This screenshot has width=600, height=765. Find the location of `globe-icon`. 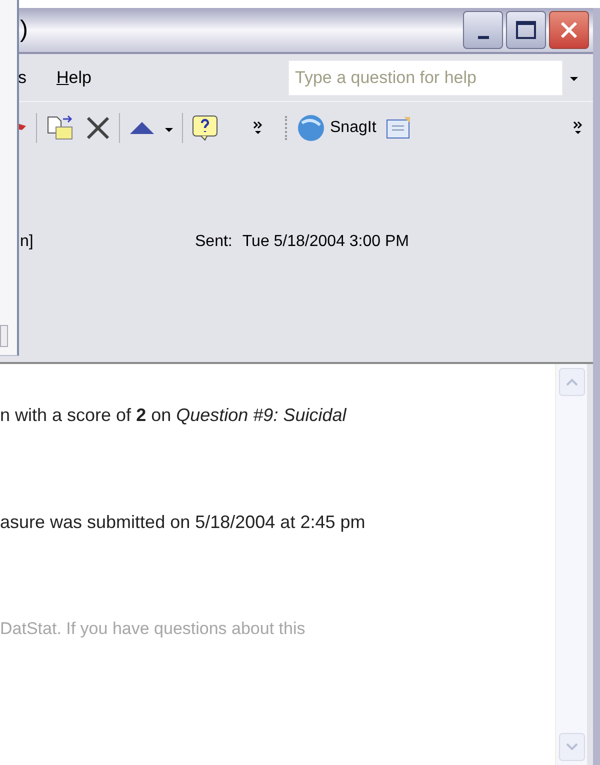

globe-icon is located at coordinates (311, 128).